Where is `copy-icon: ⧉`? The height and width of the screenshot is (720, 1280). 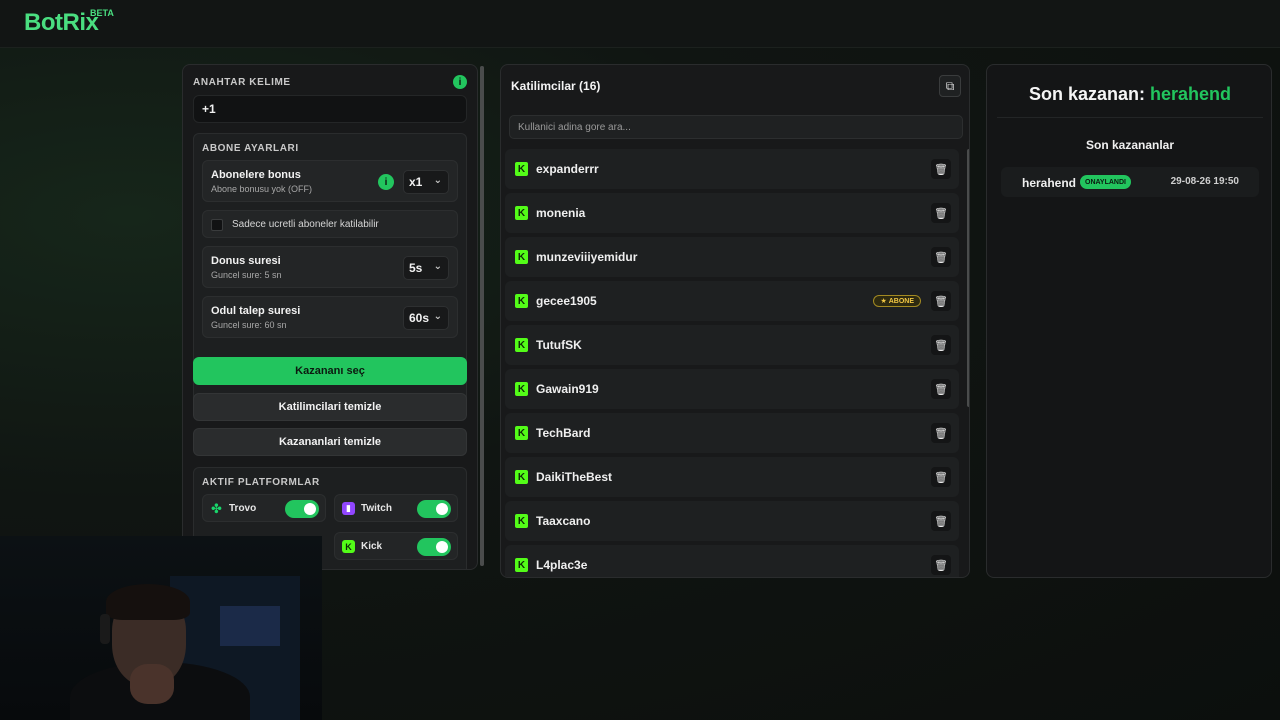 copy-icon: ⧉ is located at coordinates (950, 86).